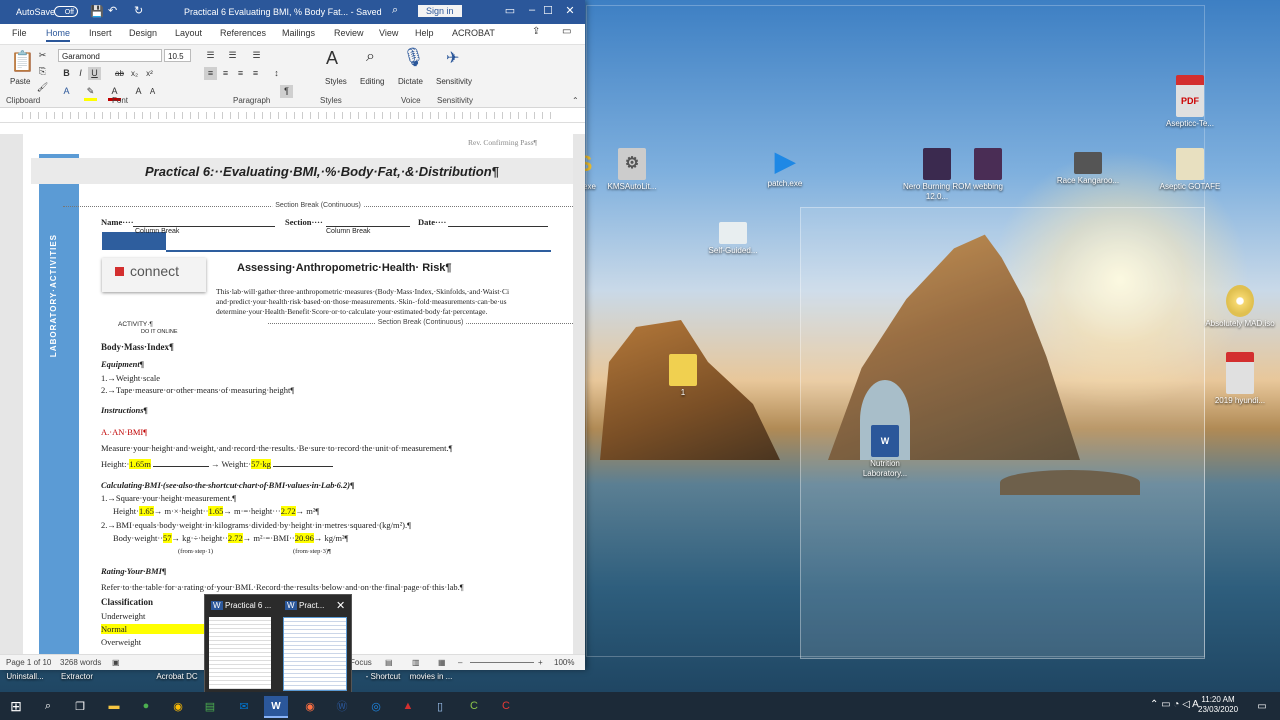  Describe the element at coordinates (502, 662) in the screenshot. I see `zoom-slider` at that location.